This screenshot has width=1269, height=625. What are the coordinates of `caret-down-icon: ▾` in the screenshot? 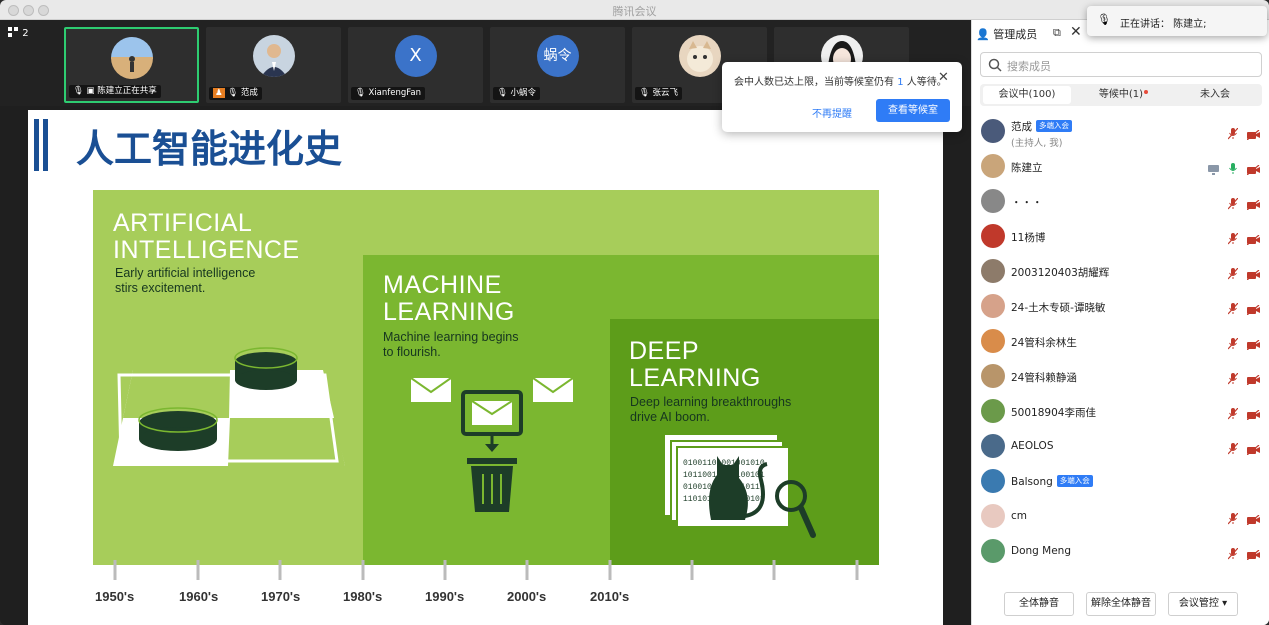 It's located at (1225, 603).